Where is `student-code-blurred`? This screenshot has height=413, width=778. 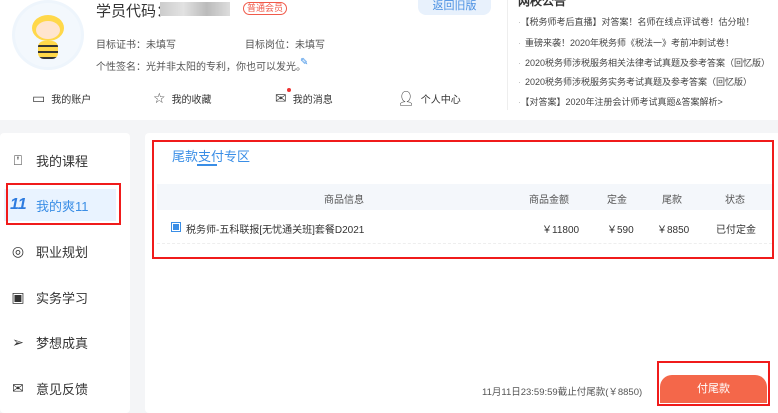
student-code-blurred is located at coordinates (195, 9).